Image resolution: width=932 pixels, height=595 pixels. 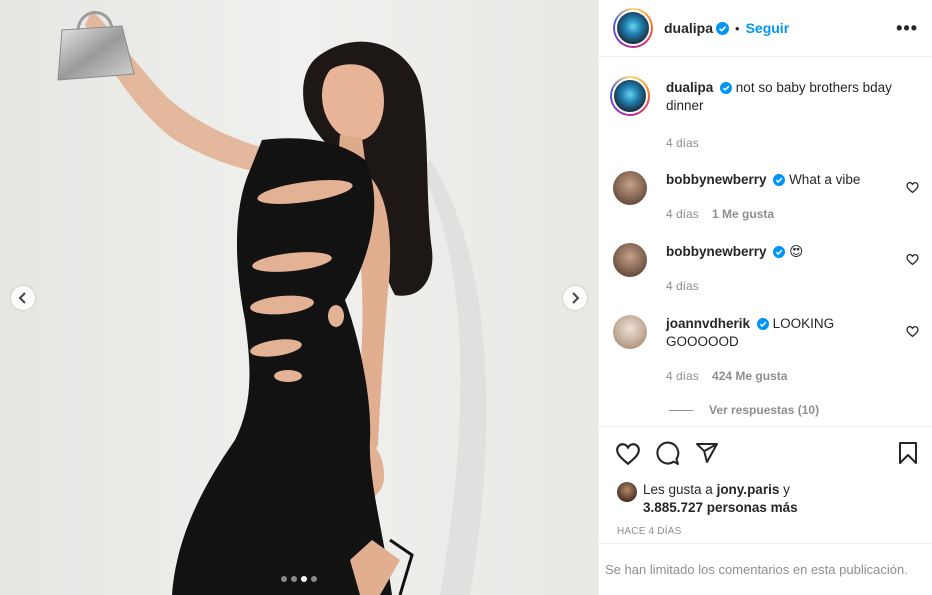 I want to click on next-photo-button, so click(x=575, y=298).